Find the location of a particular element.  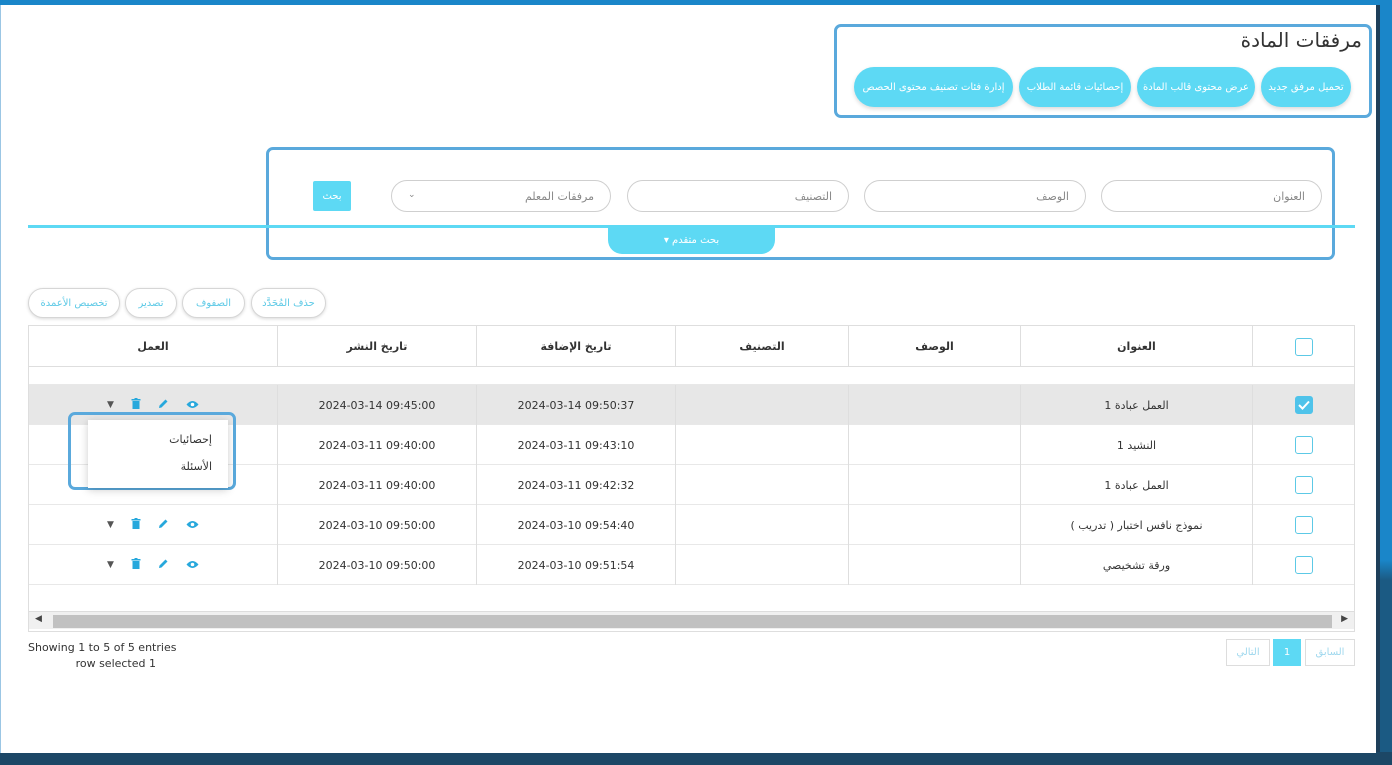

publish-date-cell: 2024-03-14 09:45:00 is located at coordinates (377, 405).